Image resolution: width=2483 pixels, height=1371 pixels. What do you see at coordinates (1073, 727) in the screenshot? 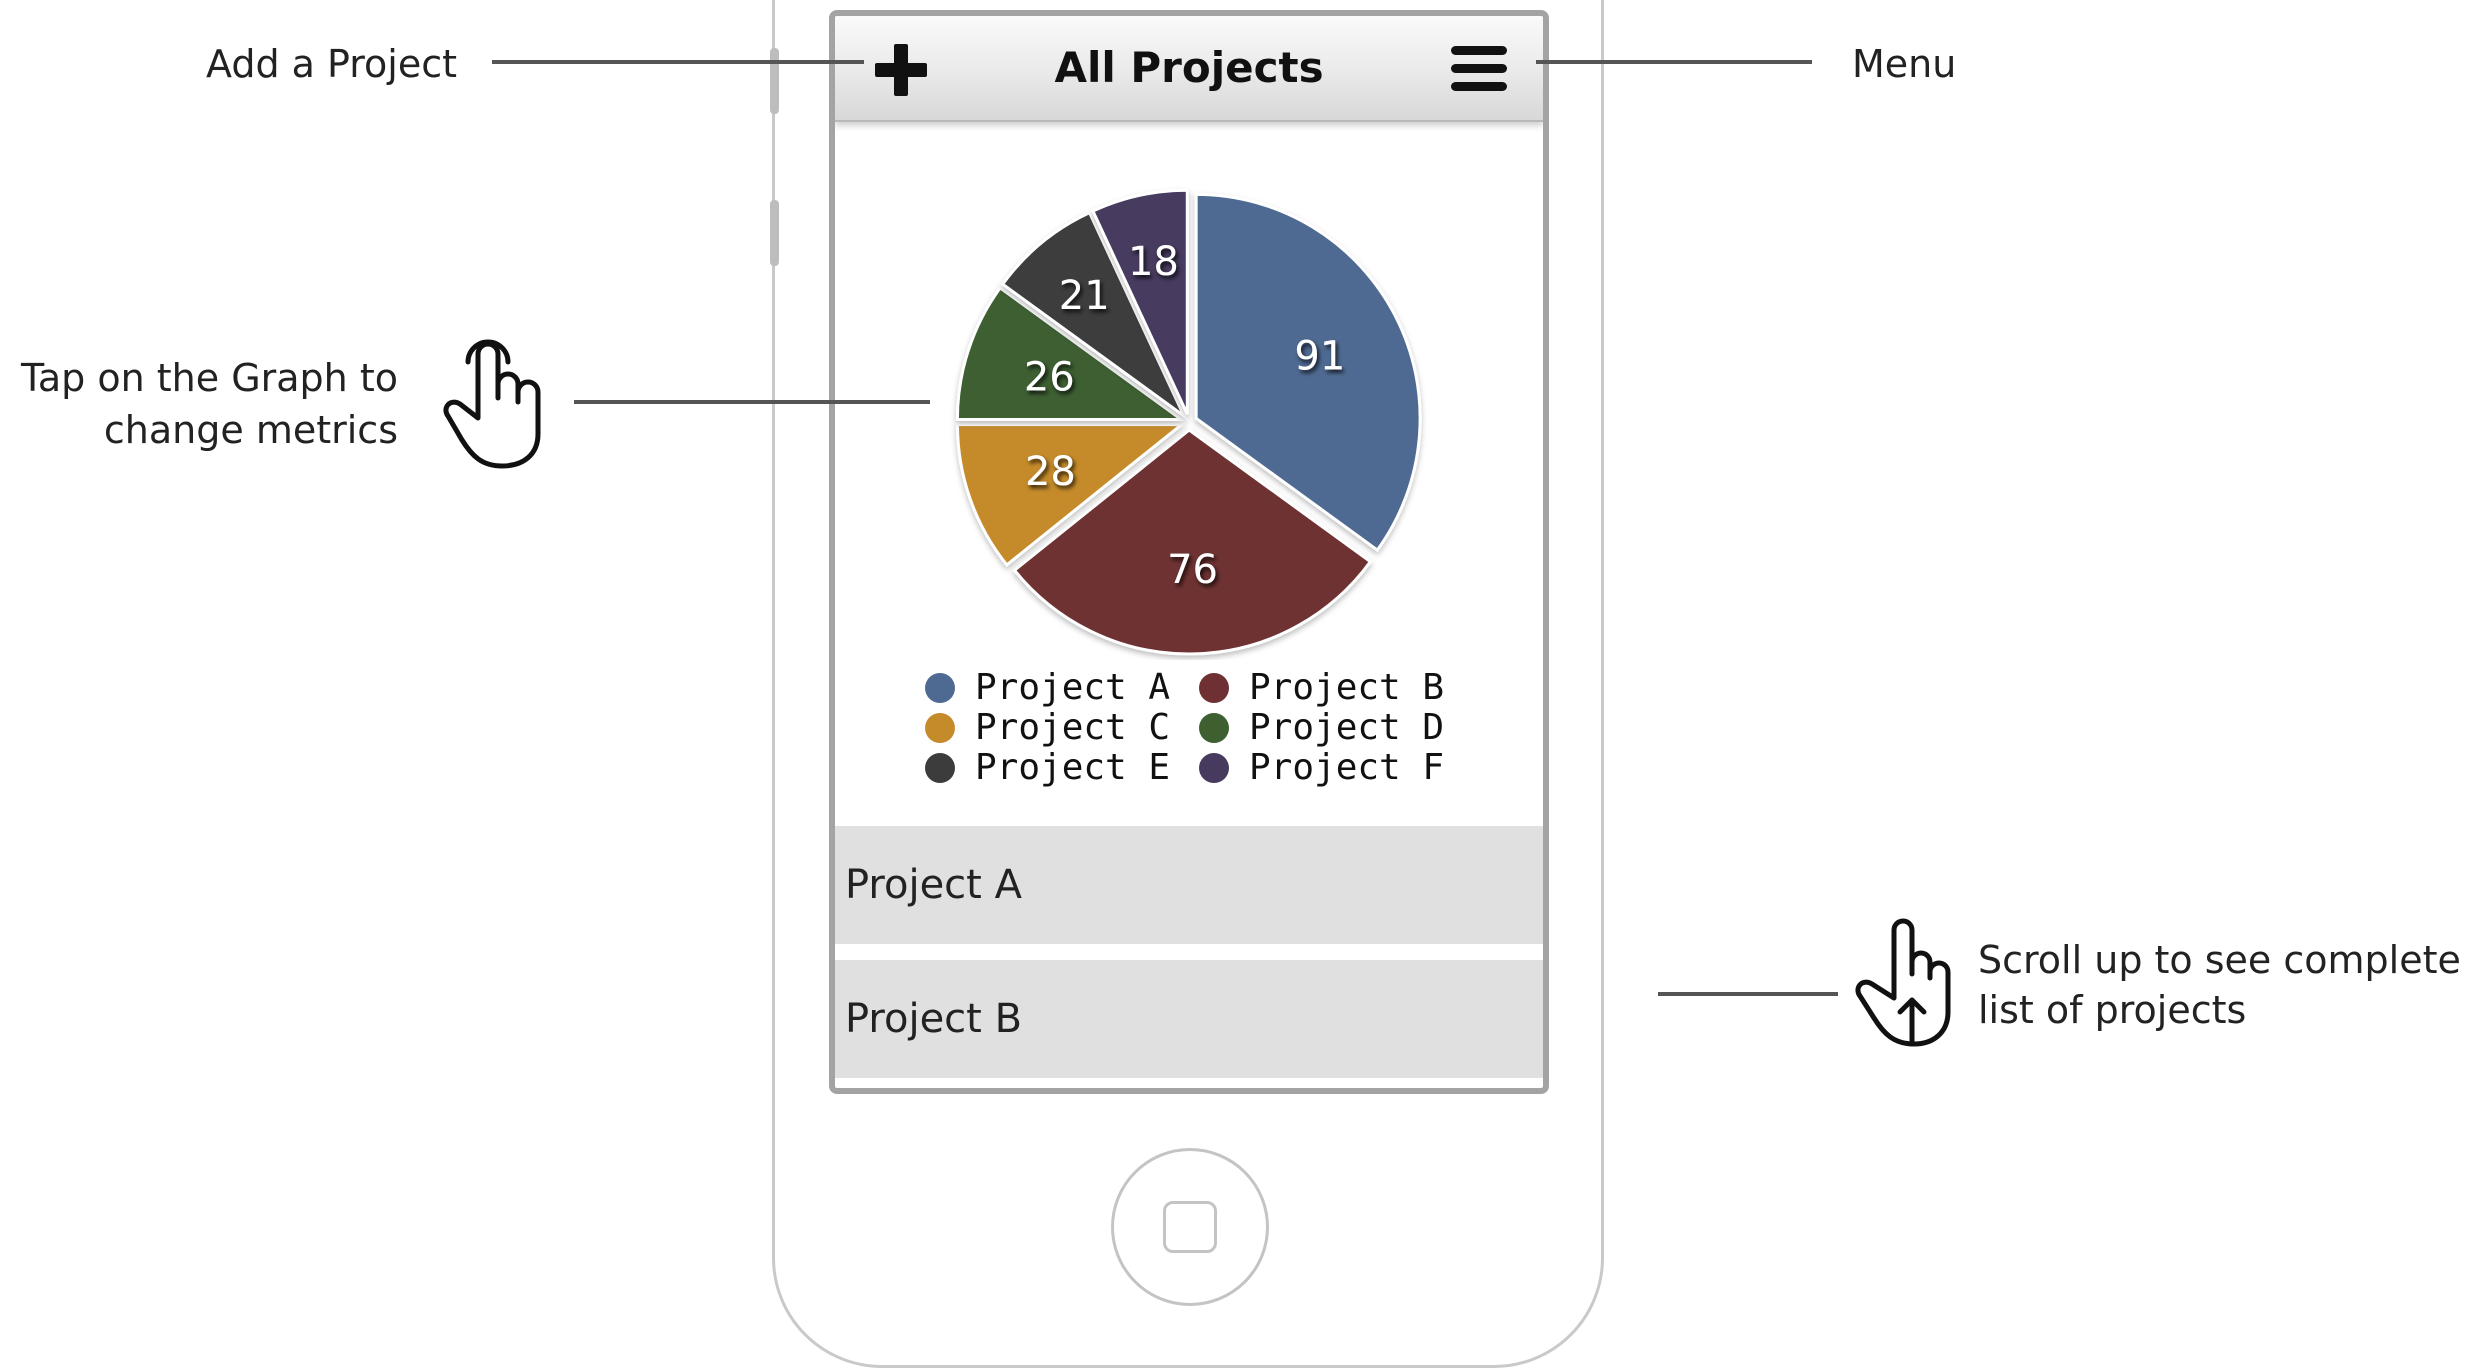
I see `legend-label: Project C` at bounding box center [1073, 727].